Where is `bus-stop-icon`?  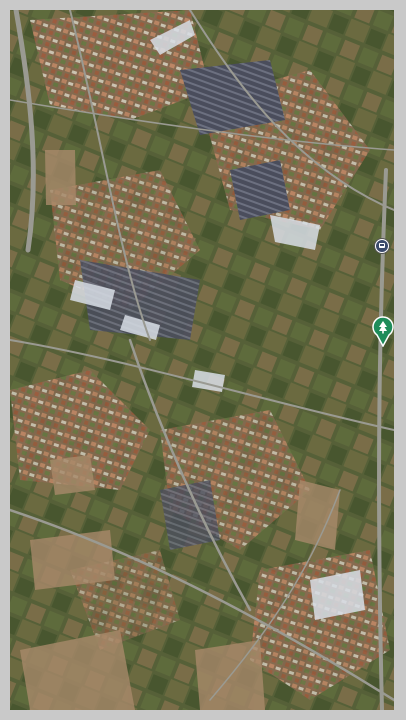 bus-stop-icon is located at coordinates (382, 246).